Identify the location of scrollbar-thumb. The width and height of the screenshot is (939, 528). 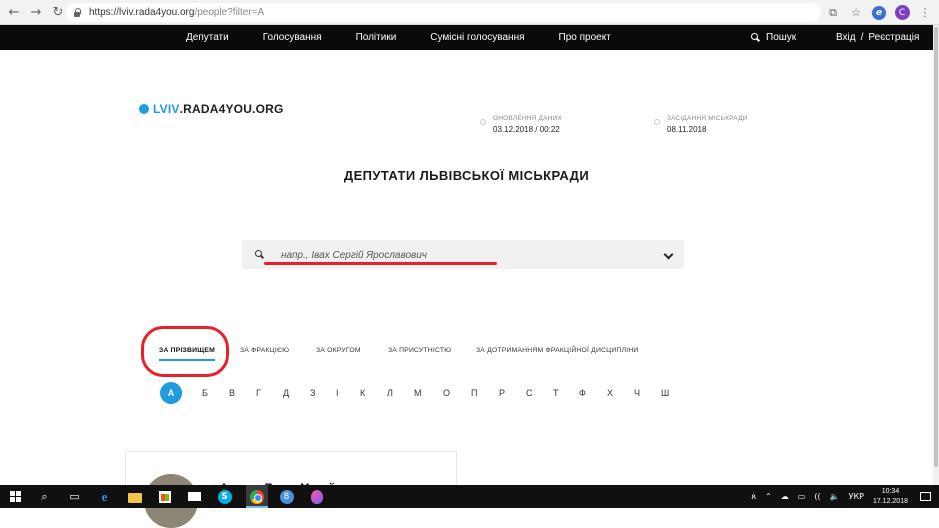
(936, 247).